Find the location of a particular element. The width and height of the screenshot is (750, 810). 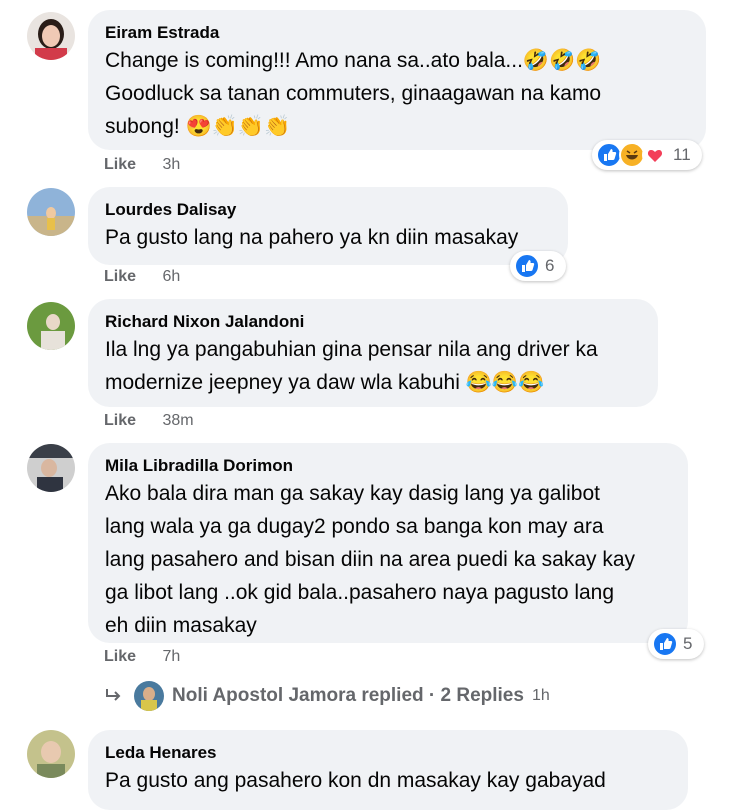

love-reaction-icon is located at coordinates (655, 155).